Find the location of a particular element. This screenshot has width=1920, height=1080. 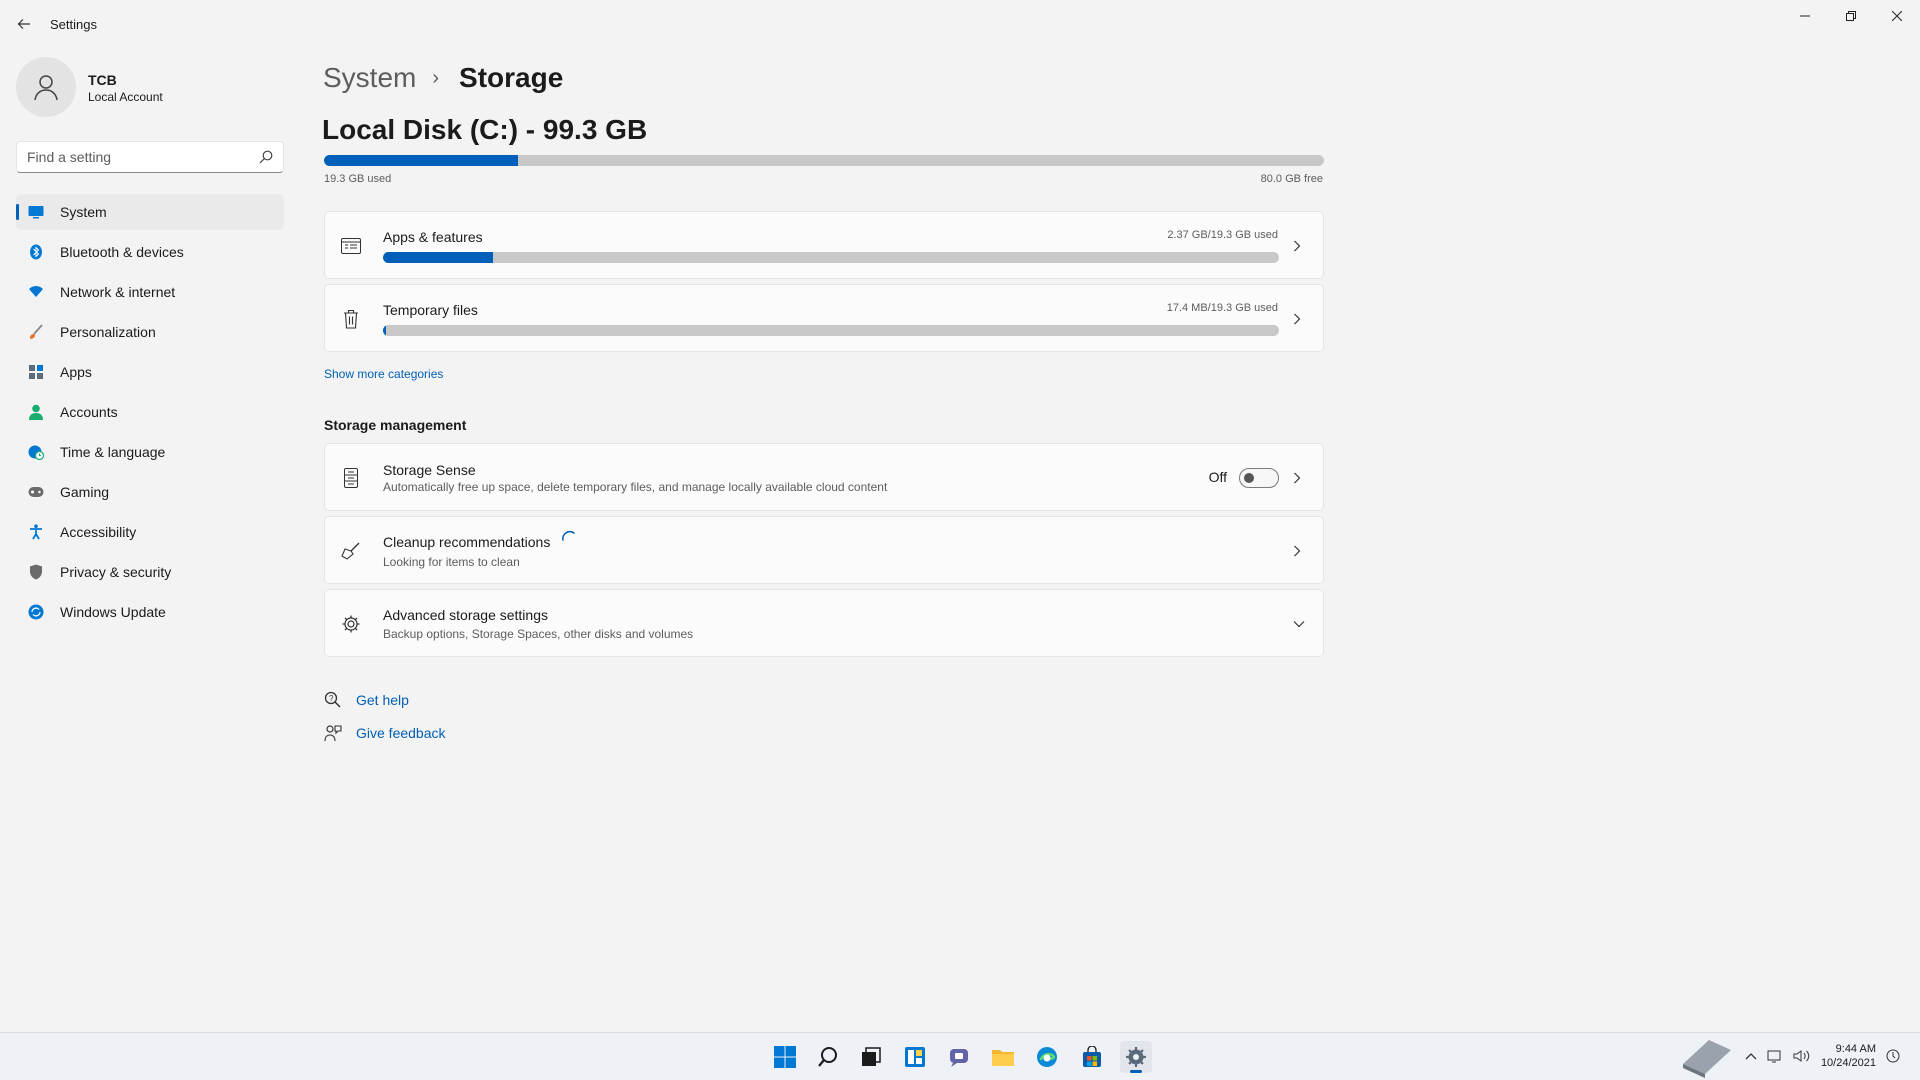

sidebar-item-label: Windows Update is located at coordinates (113, 612).